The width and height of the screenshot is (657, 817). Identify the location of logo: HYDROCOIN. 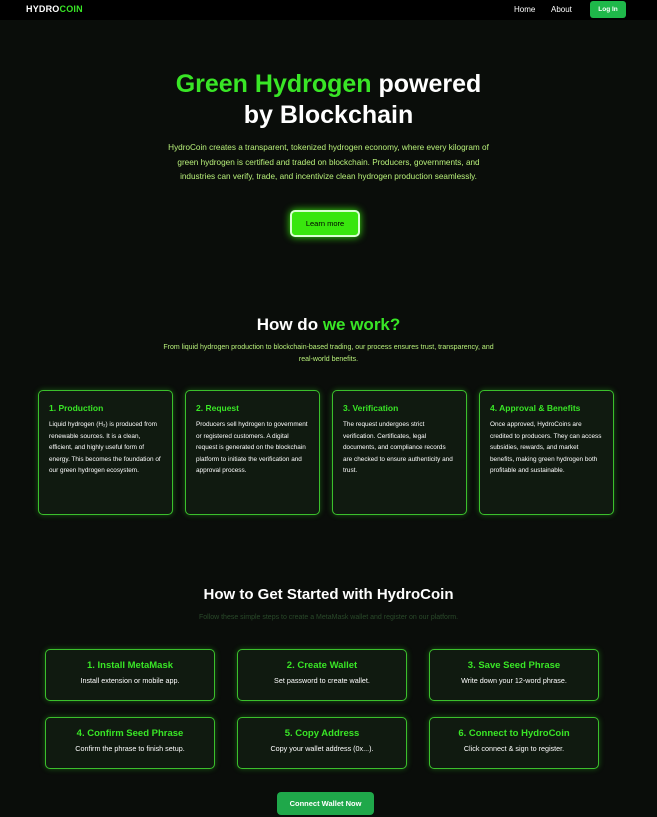
(54, 9).